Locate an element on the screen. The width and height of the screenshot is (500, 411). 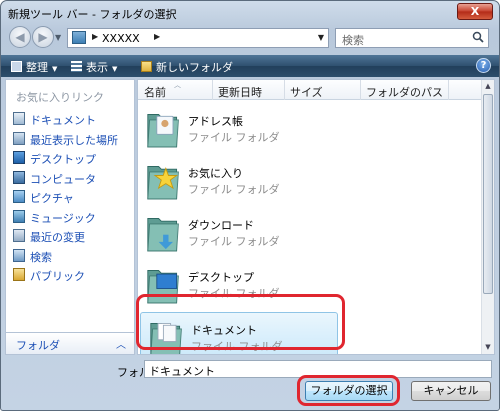
favorite-link-item: コンピュータ is located at coordinates (72, 178).